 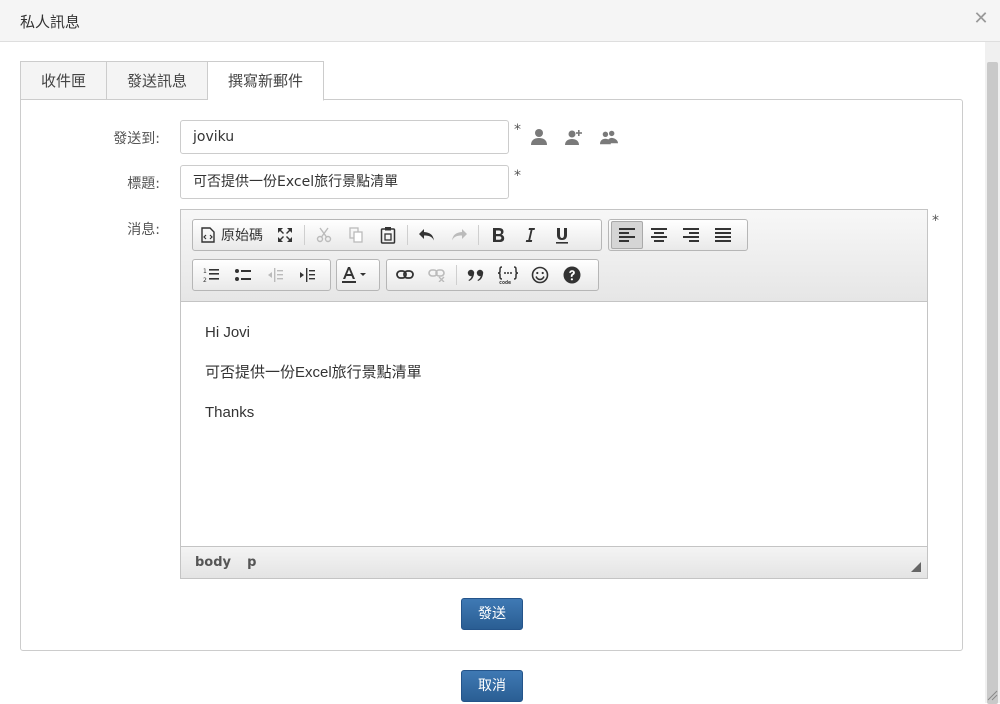 I want to click on italic-icon, so click(x=530, y=235).